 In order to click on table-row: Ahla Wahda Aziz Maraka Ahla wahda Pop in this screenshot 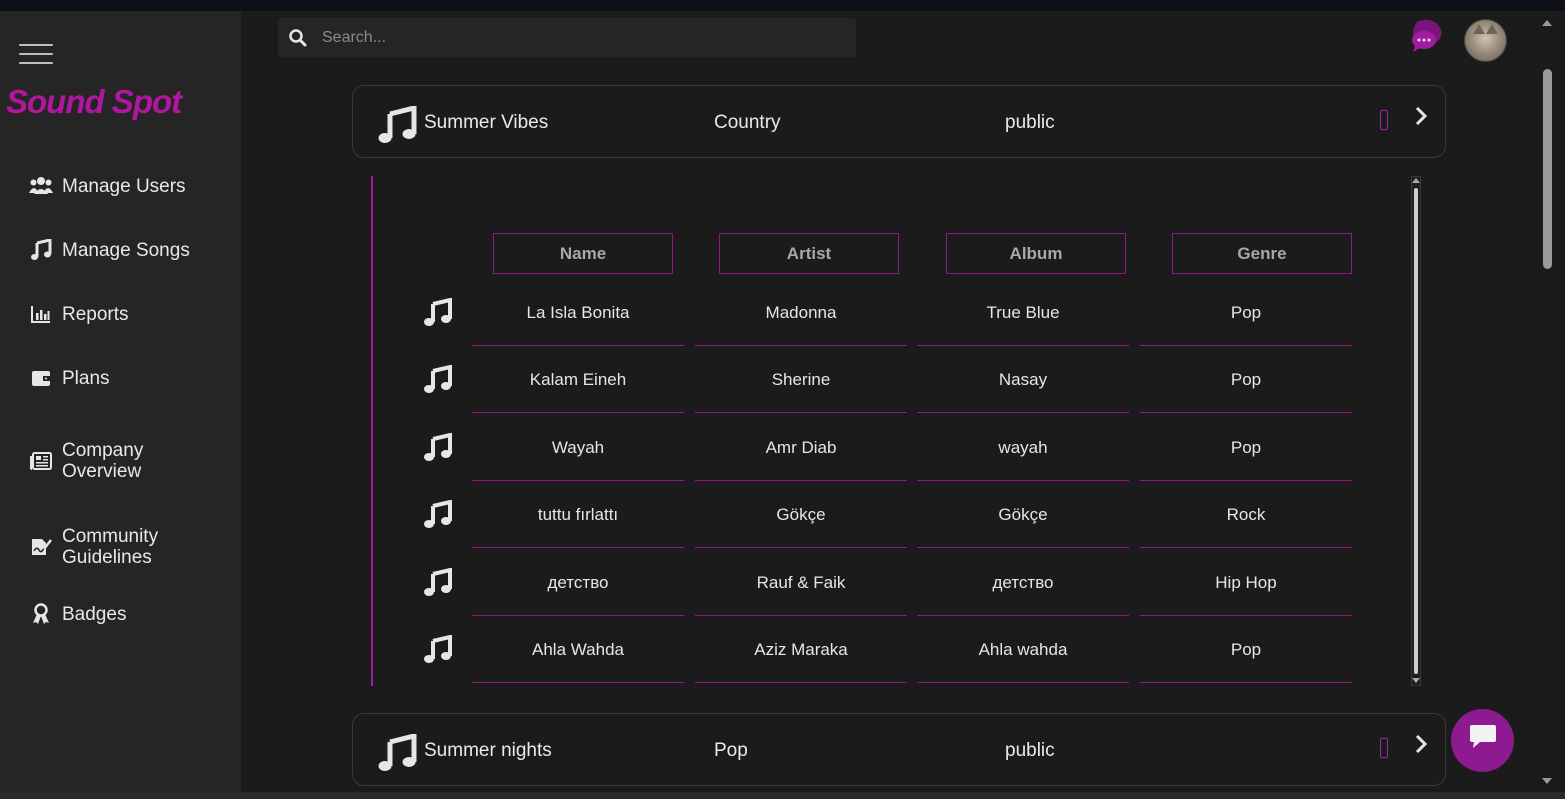, I will do `click(891, 651)`.